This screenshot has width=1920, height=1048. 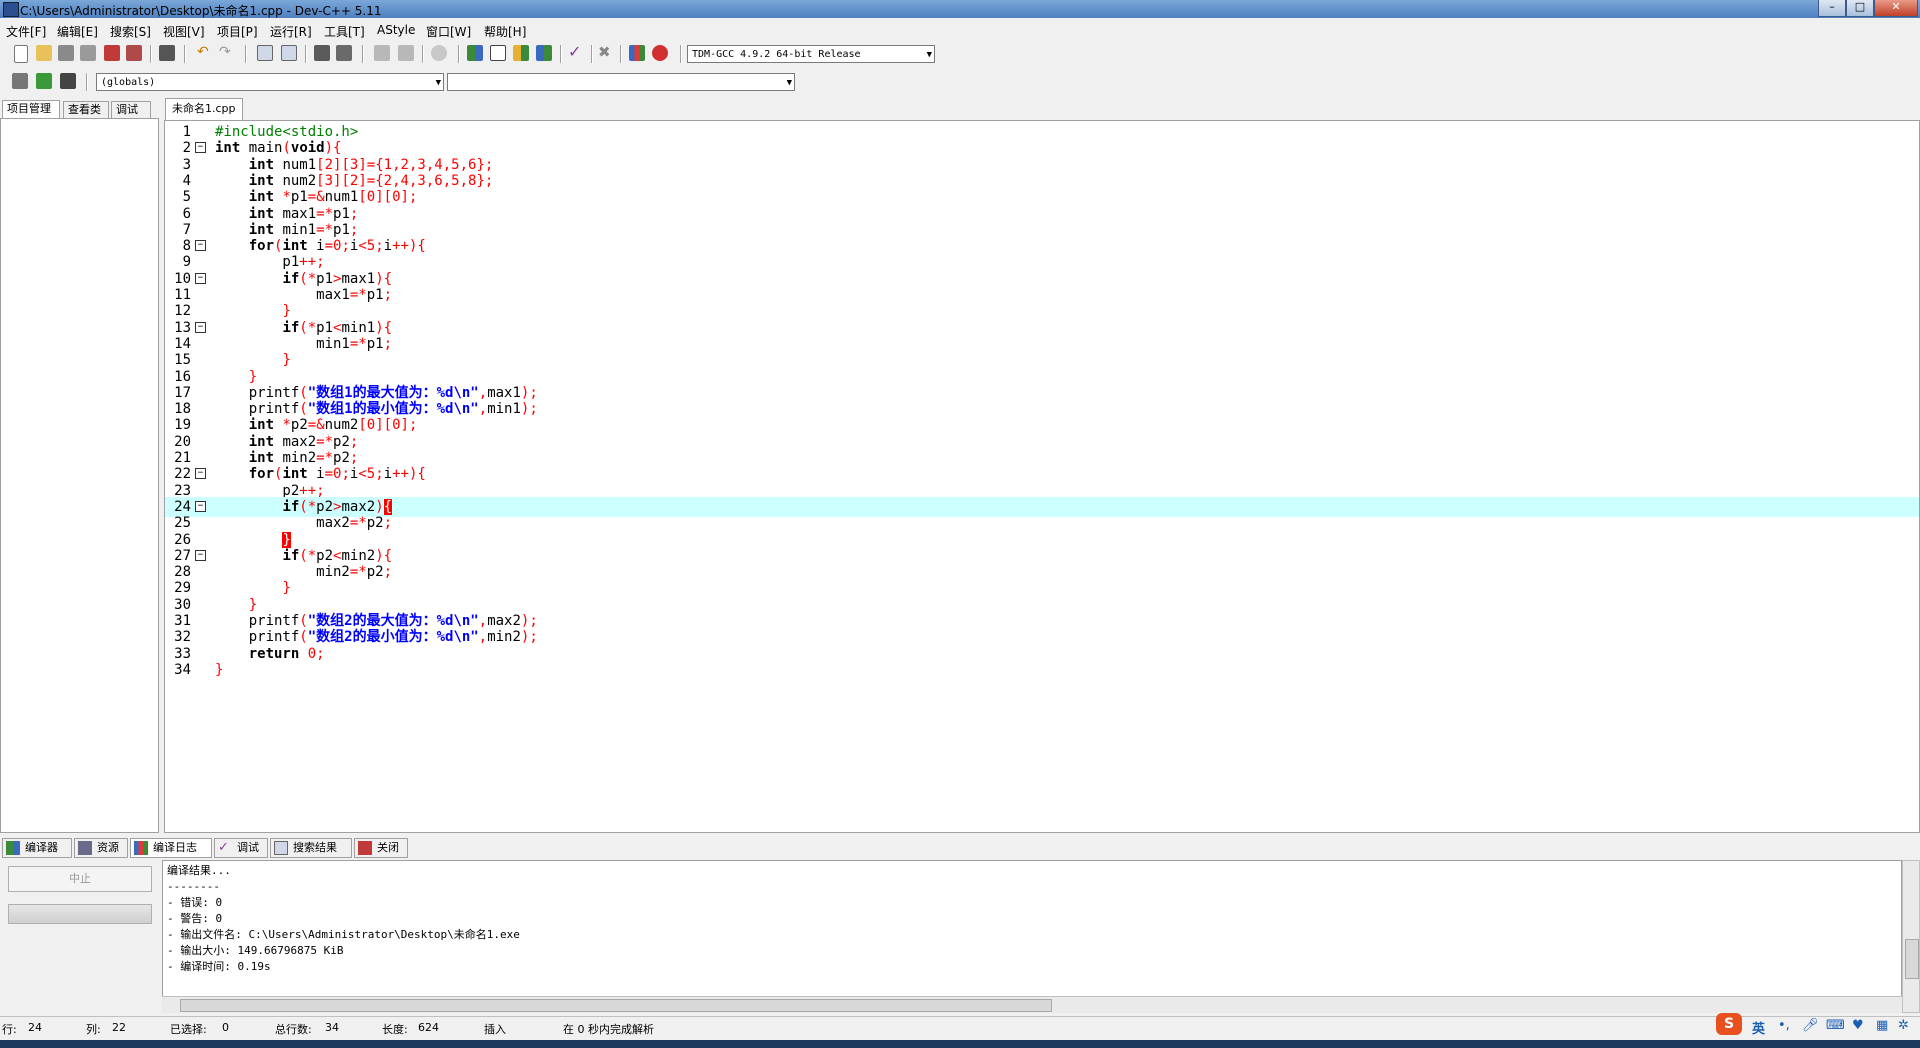 I want to click on tab-debug-output: ✓ 调试, so click(x=241, y=848).